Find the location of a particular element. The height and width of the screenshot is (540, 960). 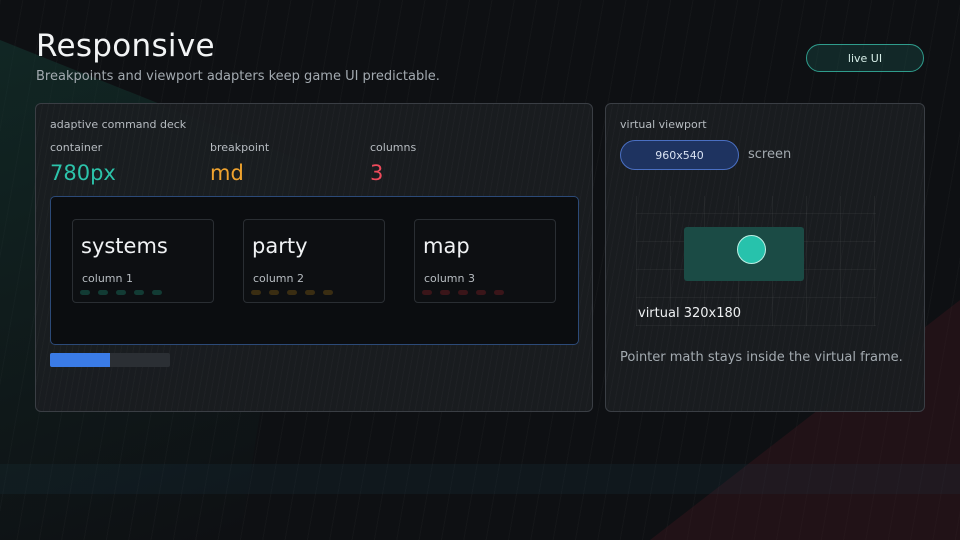

progress-bar is located at coordinates (110, 360).